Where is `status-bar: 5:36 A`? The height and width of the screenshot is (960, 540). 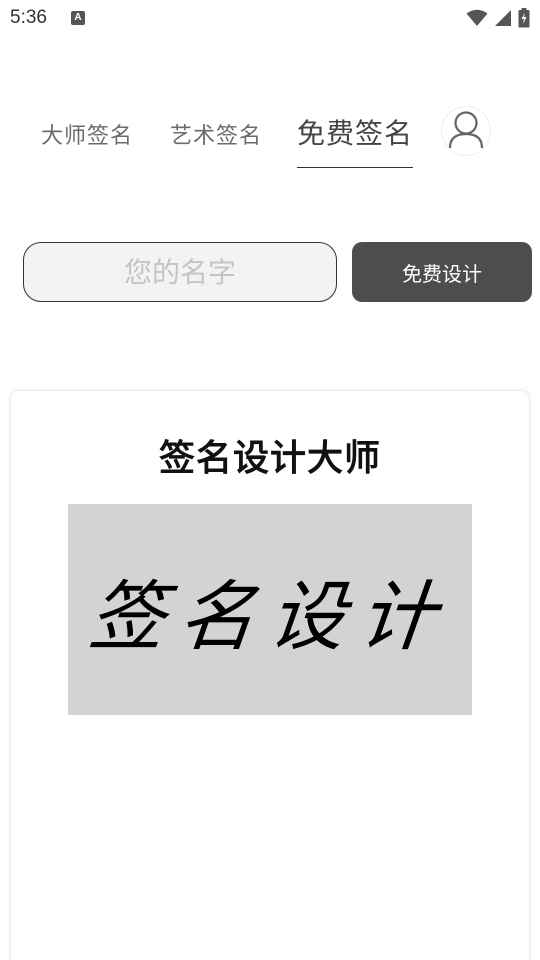
status-bar: 5:36 A is located at coordinates (270, 18).